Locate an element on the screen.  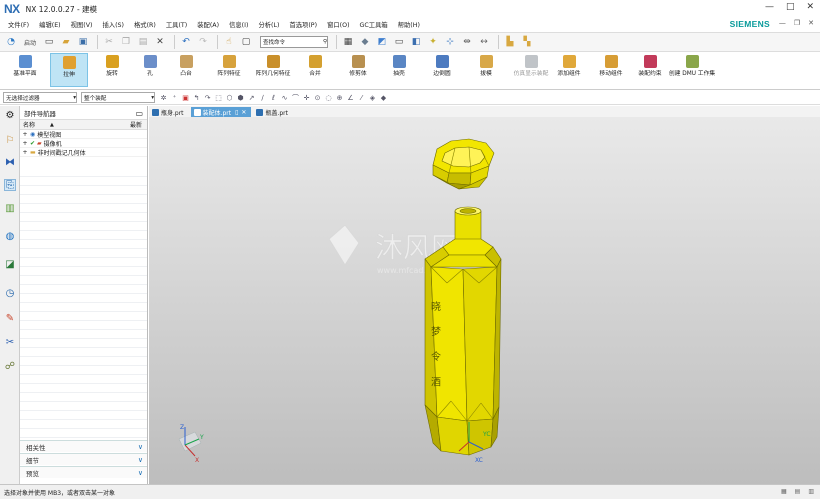
undo-icon: ↶ is located at coordinates (186, 42).